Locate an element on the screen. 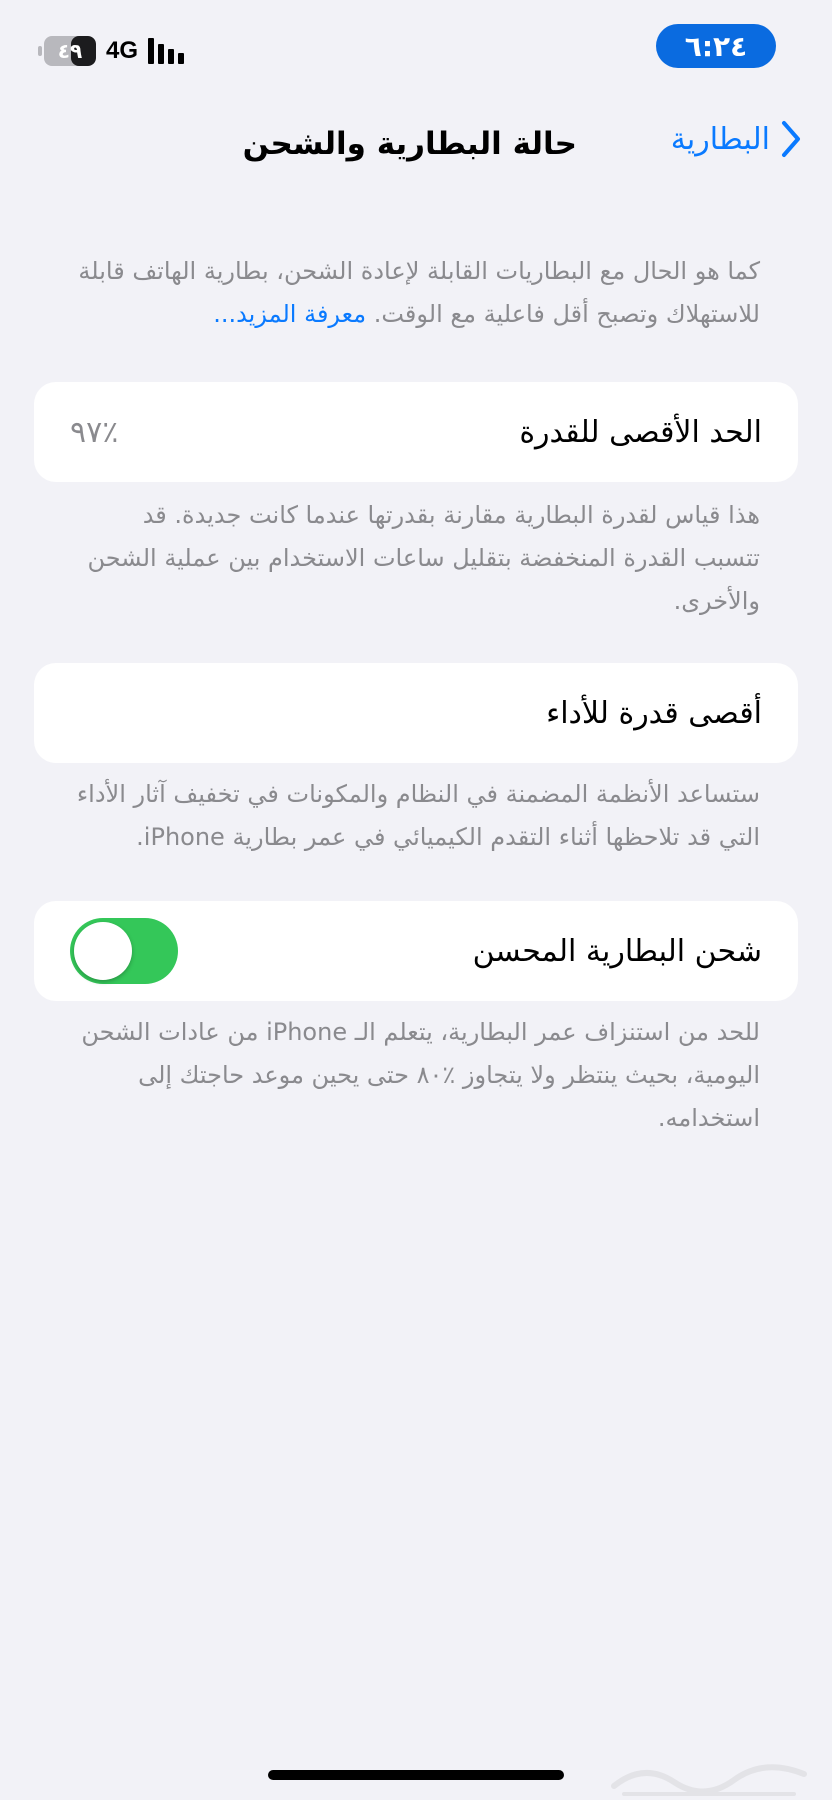 The image size is (832, 1800). watermark-logo is located at coordinates (709, 1780).